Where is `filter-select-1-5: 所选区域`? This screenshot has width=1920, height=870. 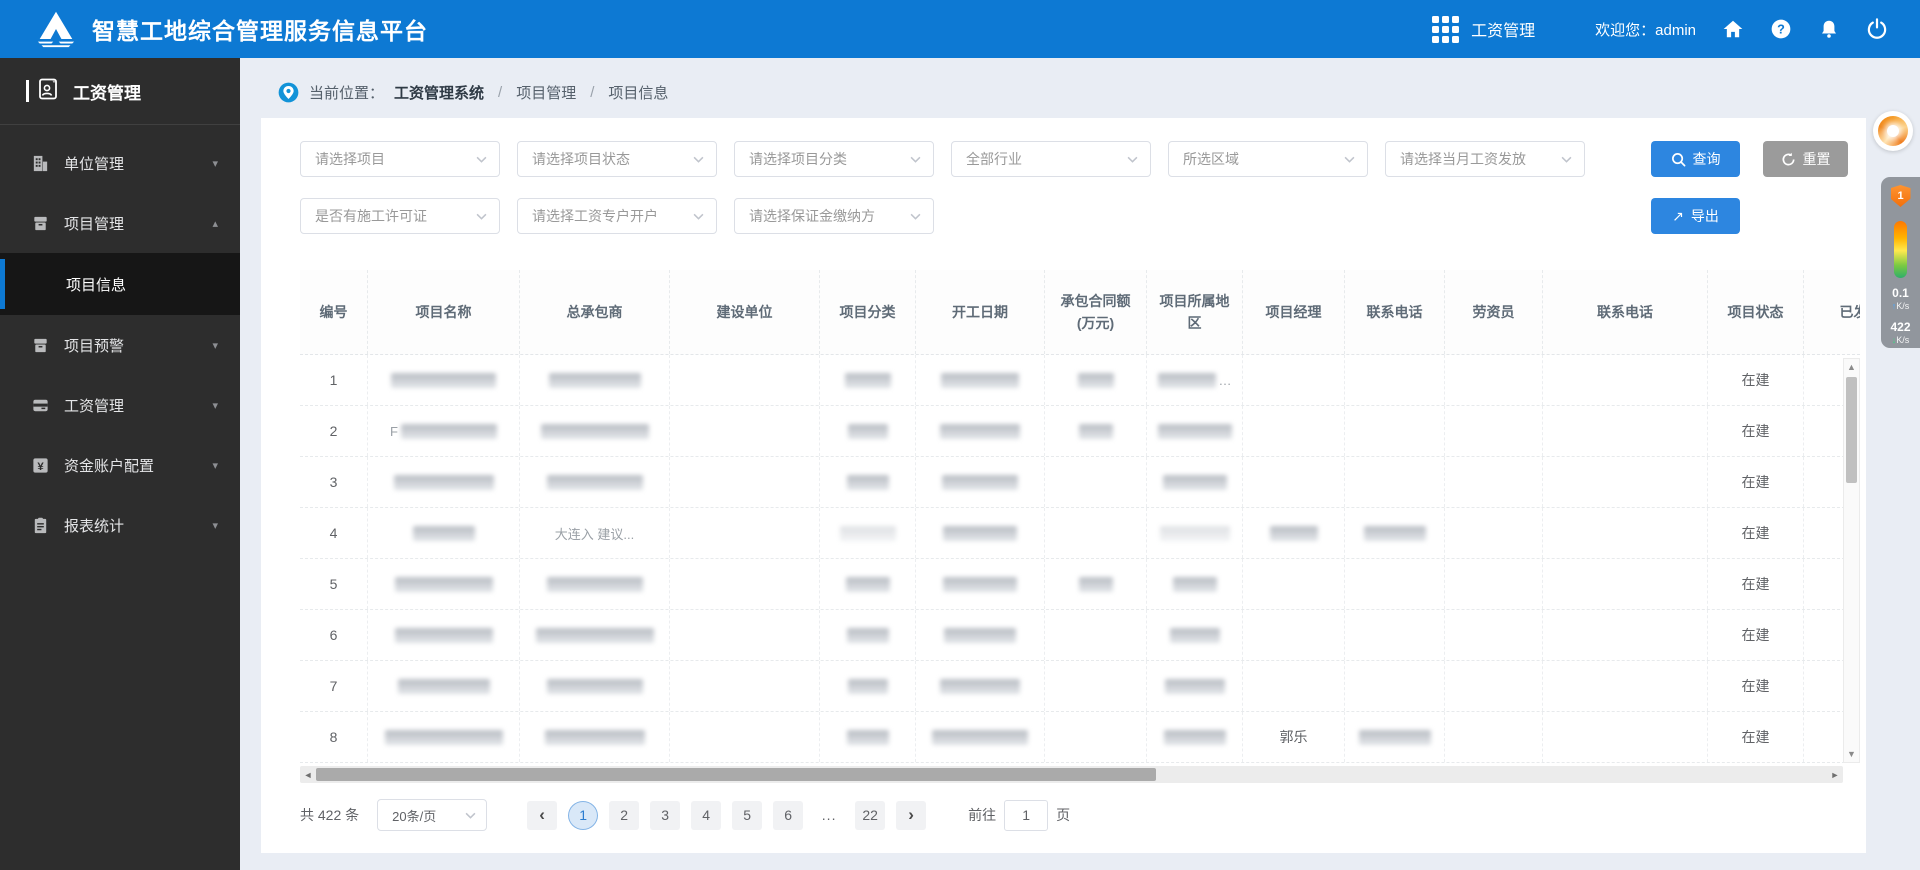
filter-select-1-5: 所选区域 is located at coordinates (1268, 159).